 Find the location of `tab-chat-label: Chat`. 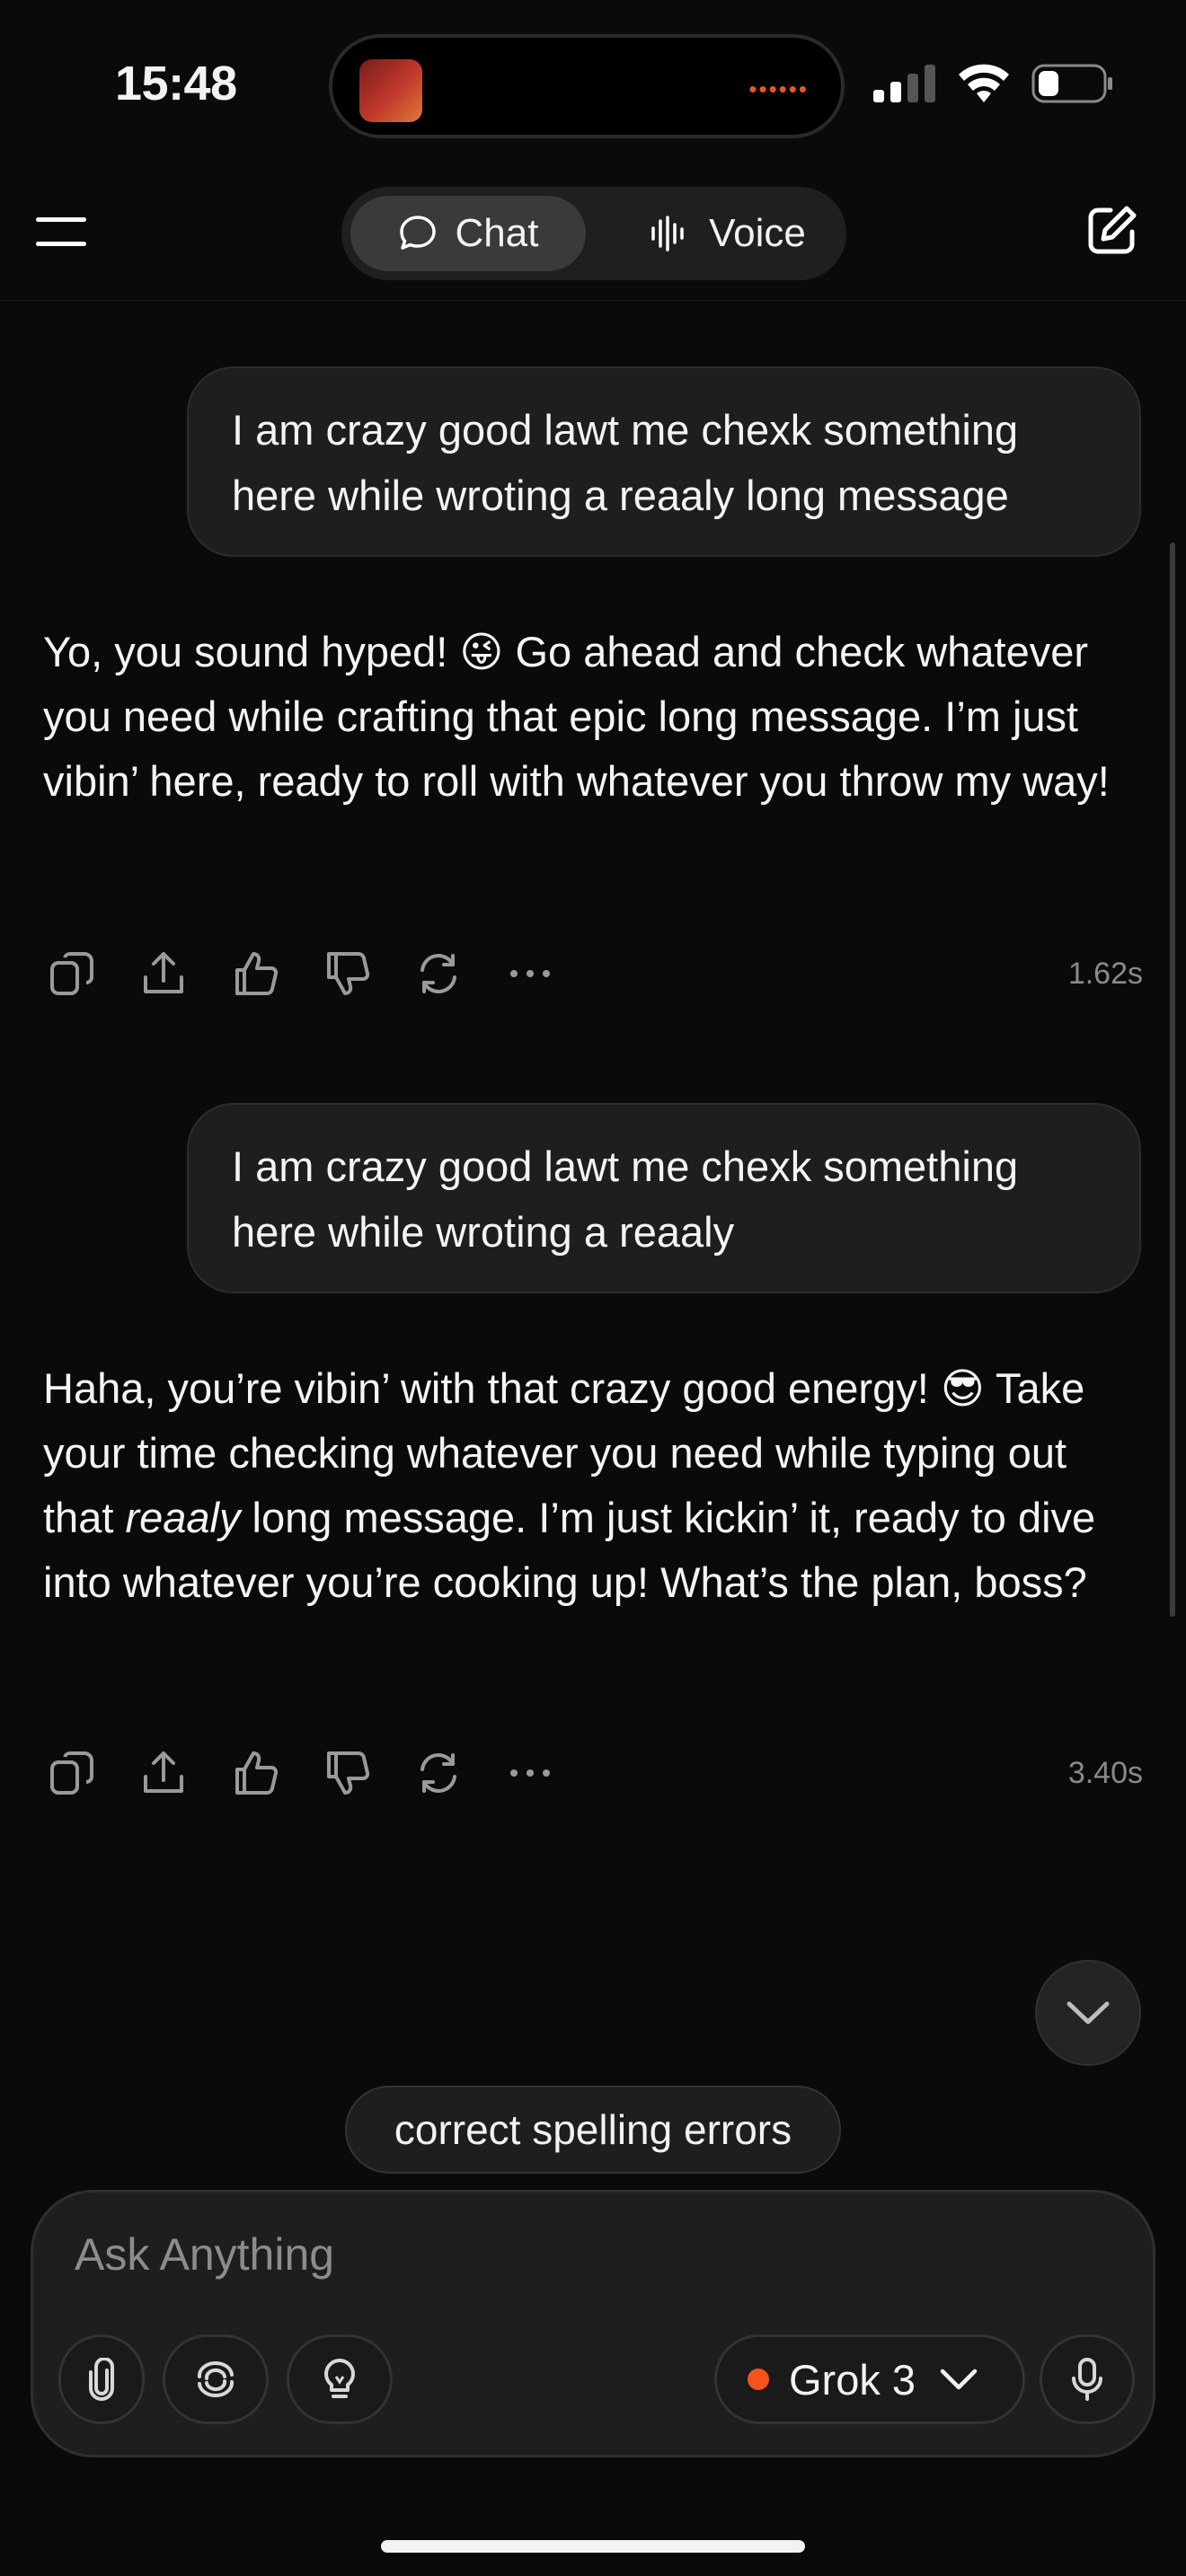

tab-chat-label: Chat is located at coordinates (497, 233).